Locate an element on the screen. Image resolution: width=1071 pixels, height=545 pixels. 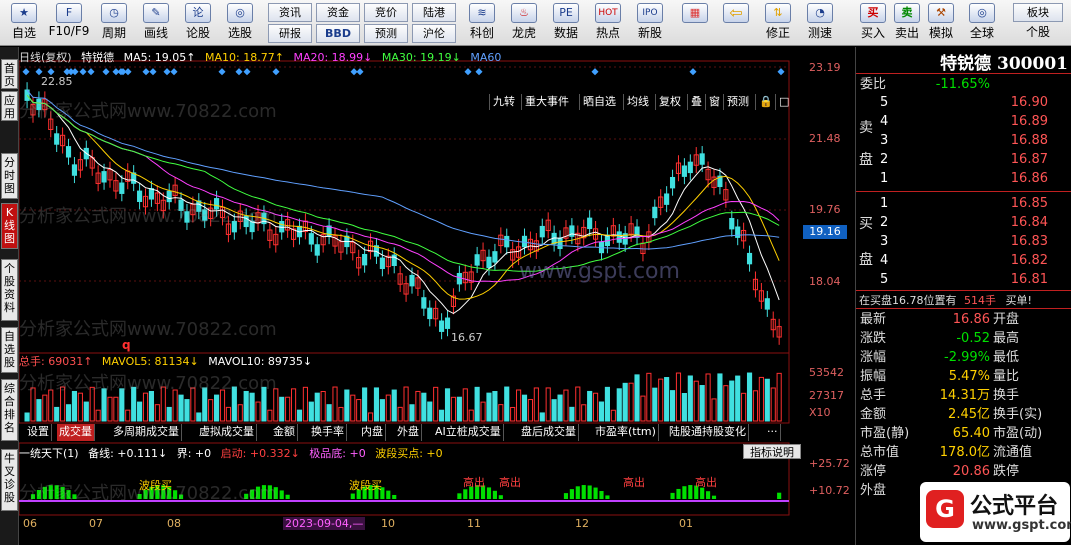
bid-row: 4 16.82 is located at coordinates (963, 260).